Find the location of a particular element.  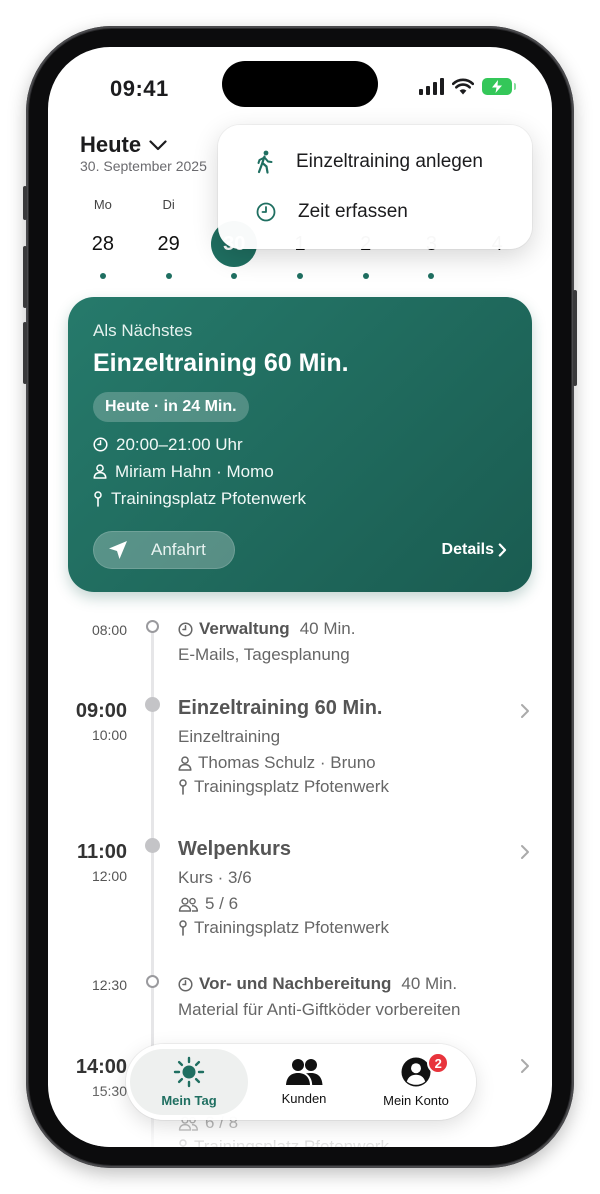

card-location: Trainingsplatz Pfotenwerk is located at coordinates (208, 498).